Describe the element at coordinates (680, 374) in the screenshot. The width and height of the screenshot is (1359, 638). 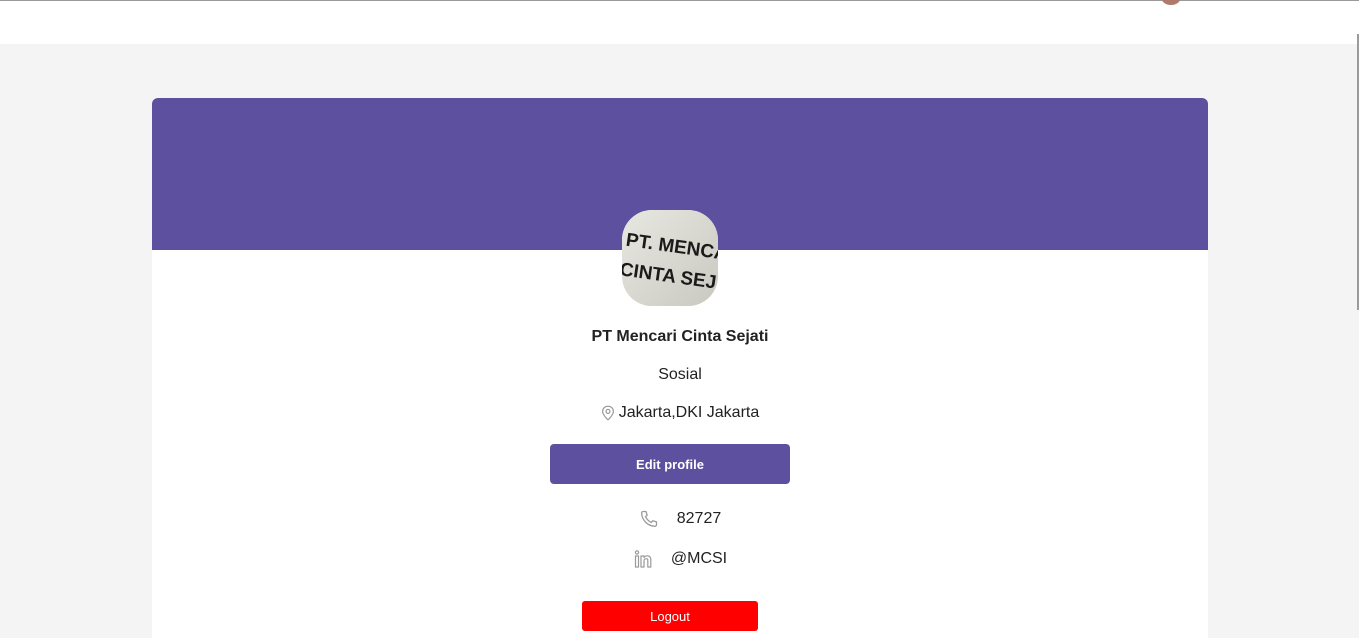
I see `company-industry: Sosial` at that location.